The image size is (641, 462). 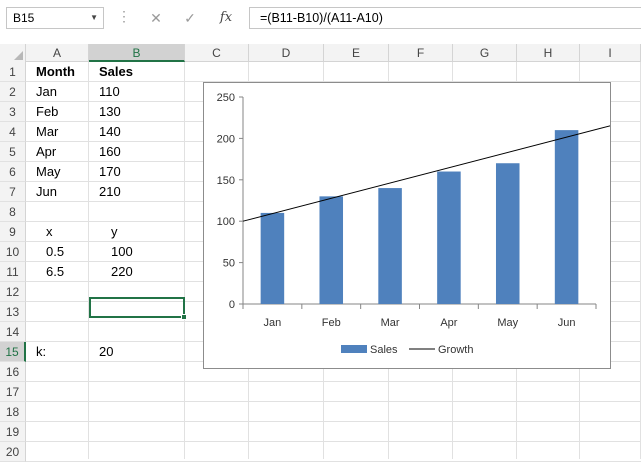 I want to click on cell-a10: 0.5, so click(x=55, y=252).